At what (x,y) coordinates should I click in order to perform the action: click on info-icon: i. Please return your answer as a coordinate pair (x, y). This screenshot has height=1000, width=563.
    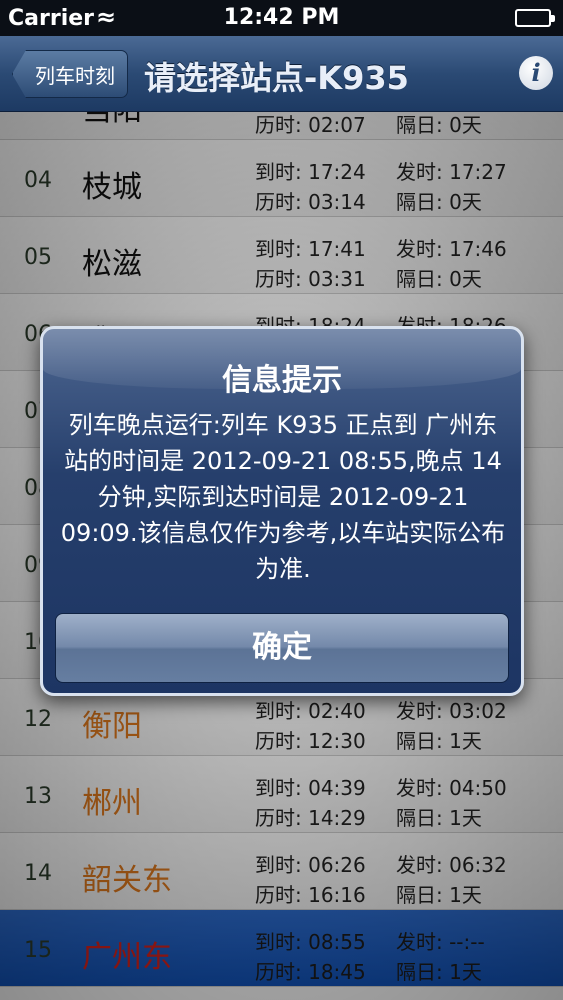
    Looking at the image, I should click on (536, 73).